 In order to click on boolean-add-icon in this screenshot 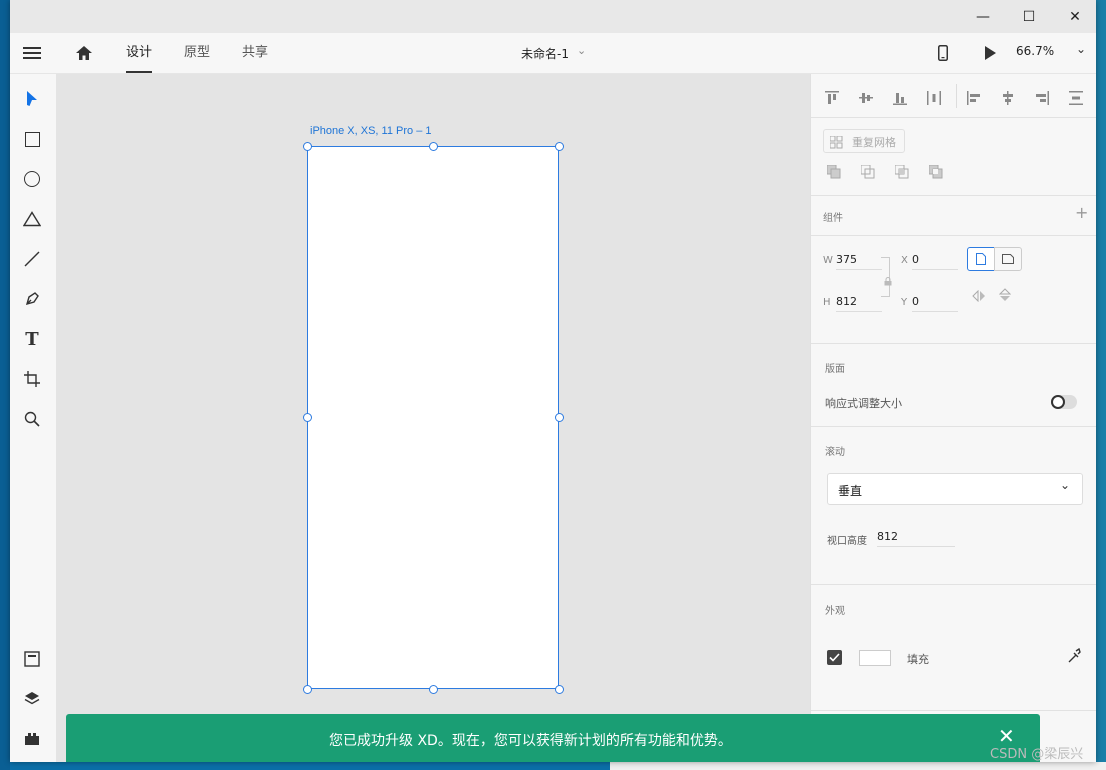, I will do `click(833, 173)`.